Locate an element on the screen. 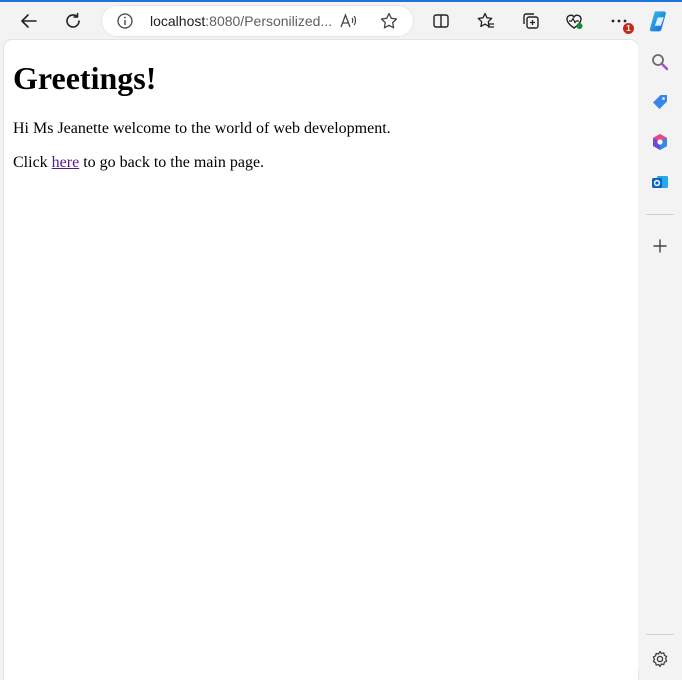 This screenshot has height=680, width=682. favorites-button is located at coordinates (486, 21).